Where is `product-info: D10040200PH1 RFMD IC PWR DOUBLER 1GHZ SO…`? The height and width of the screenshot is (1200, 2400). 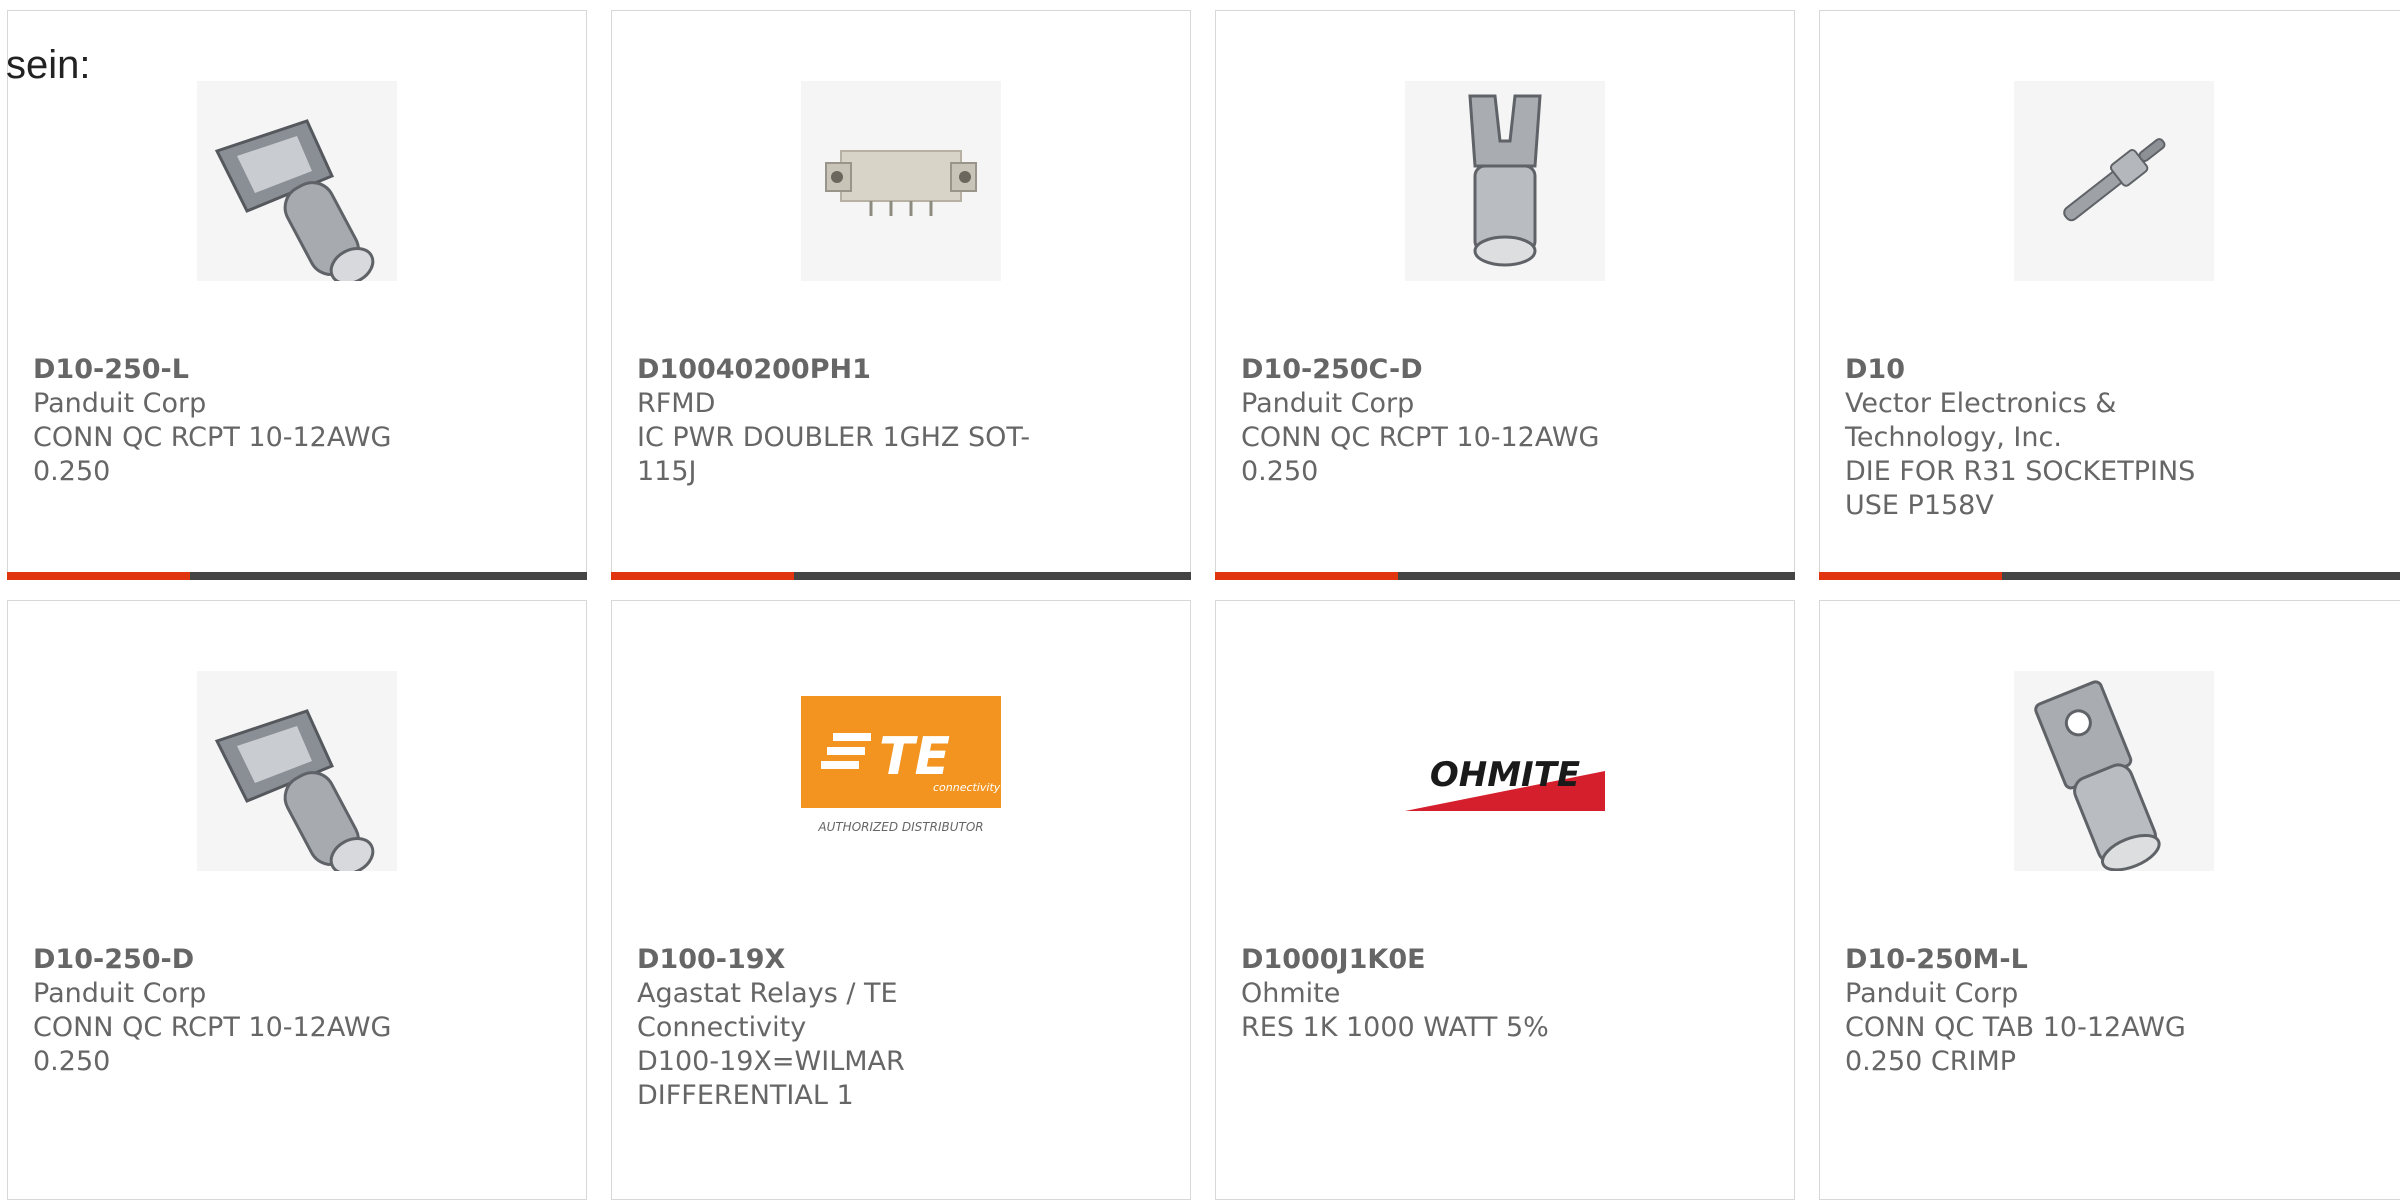
product-info: D10040200PH1 RFMD IC PWR DOUBLER 1GHZ SO… is located at coordinates (847, 421).